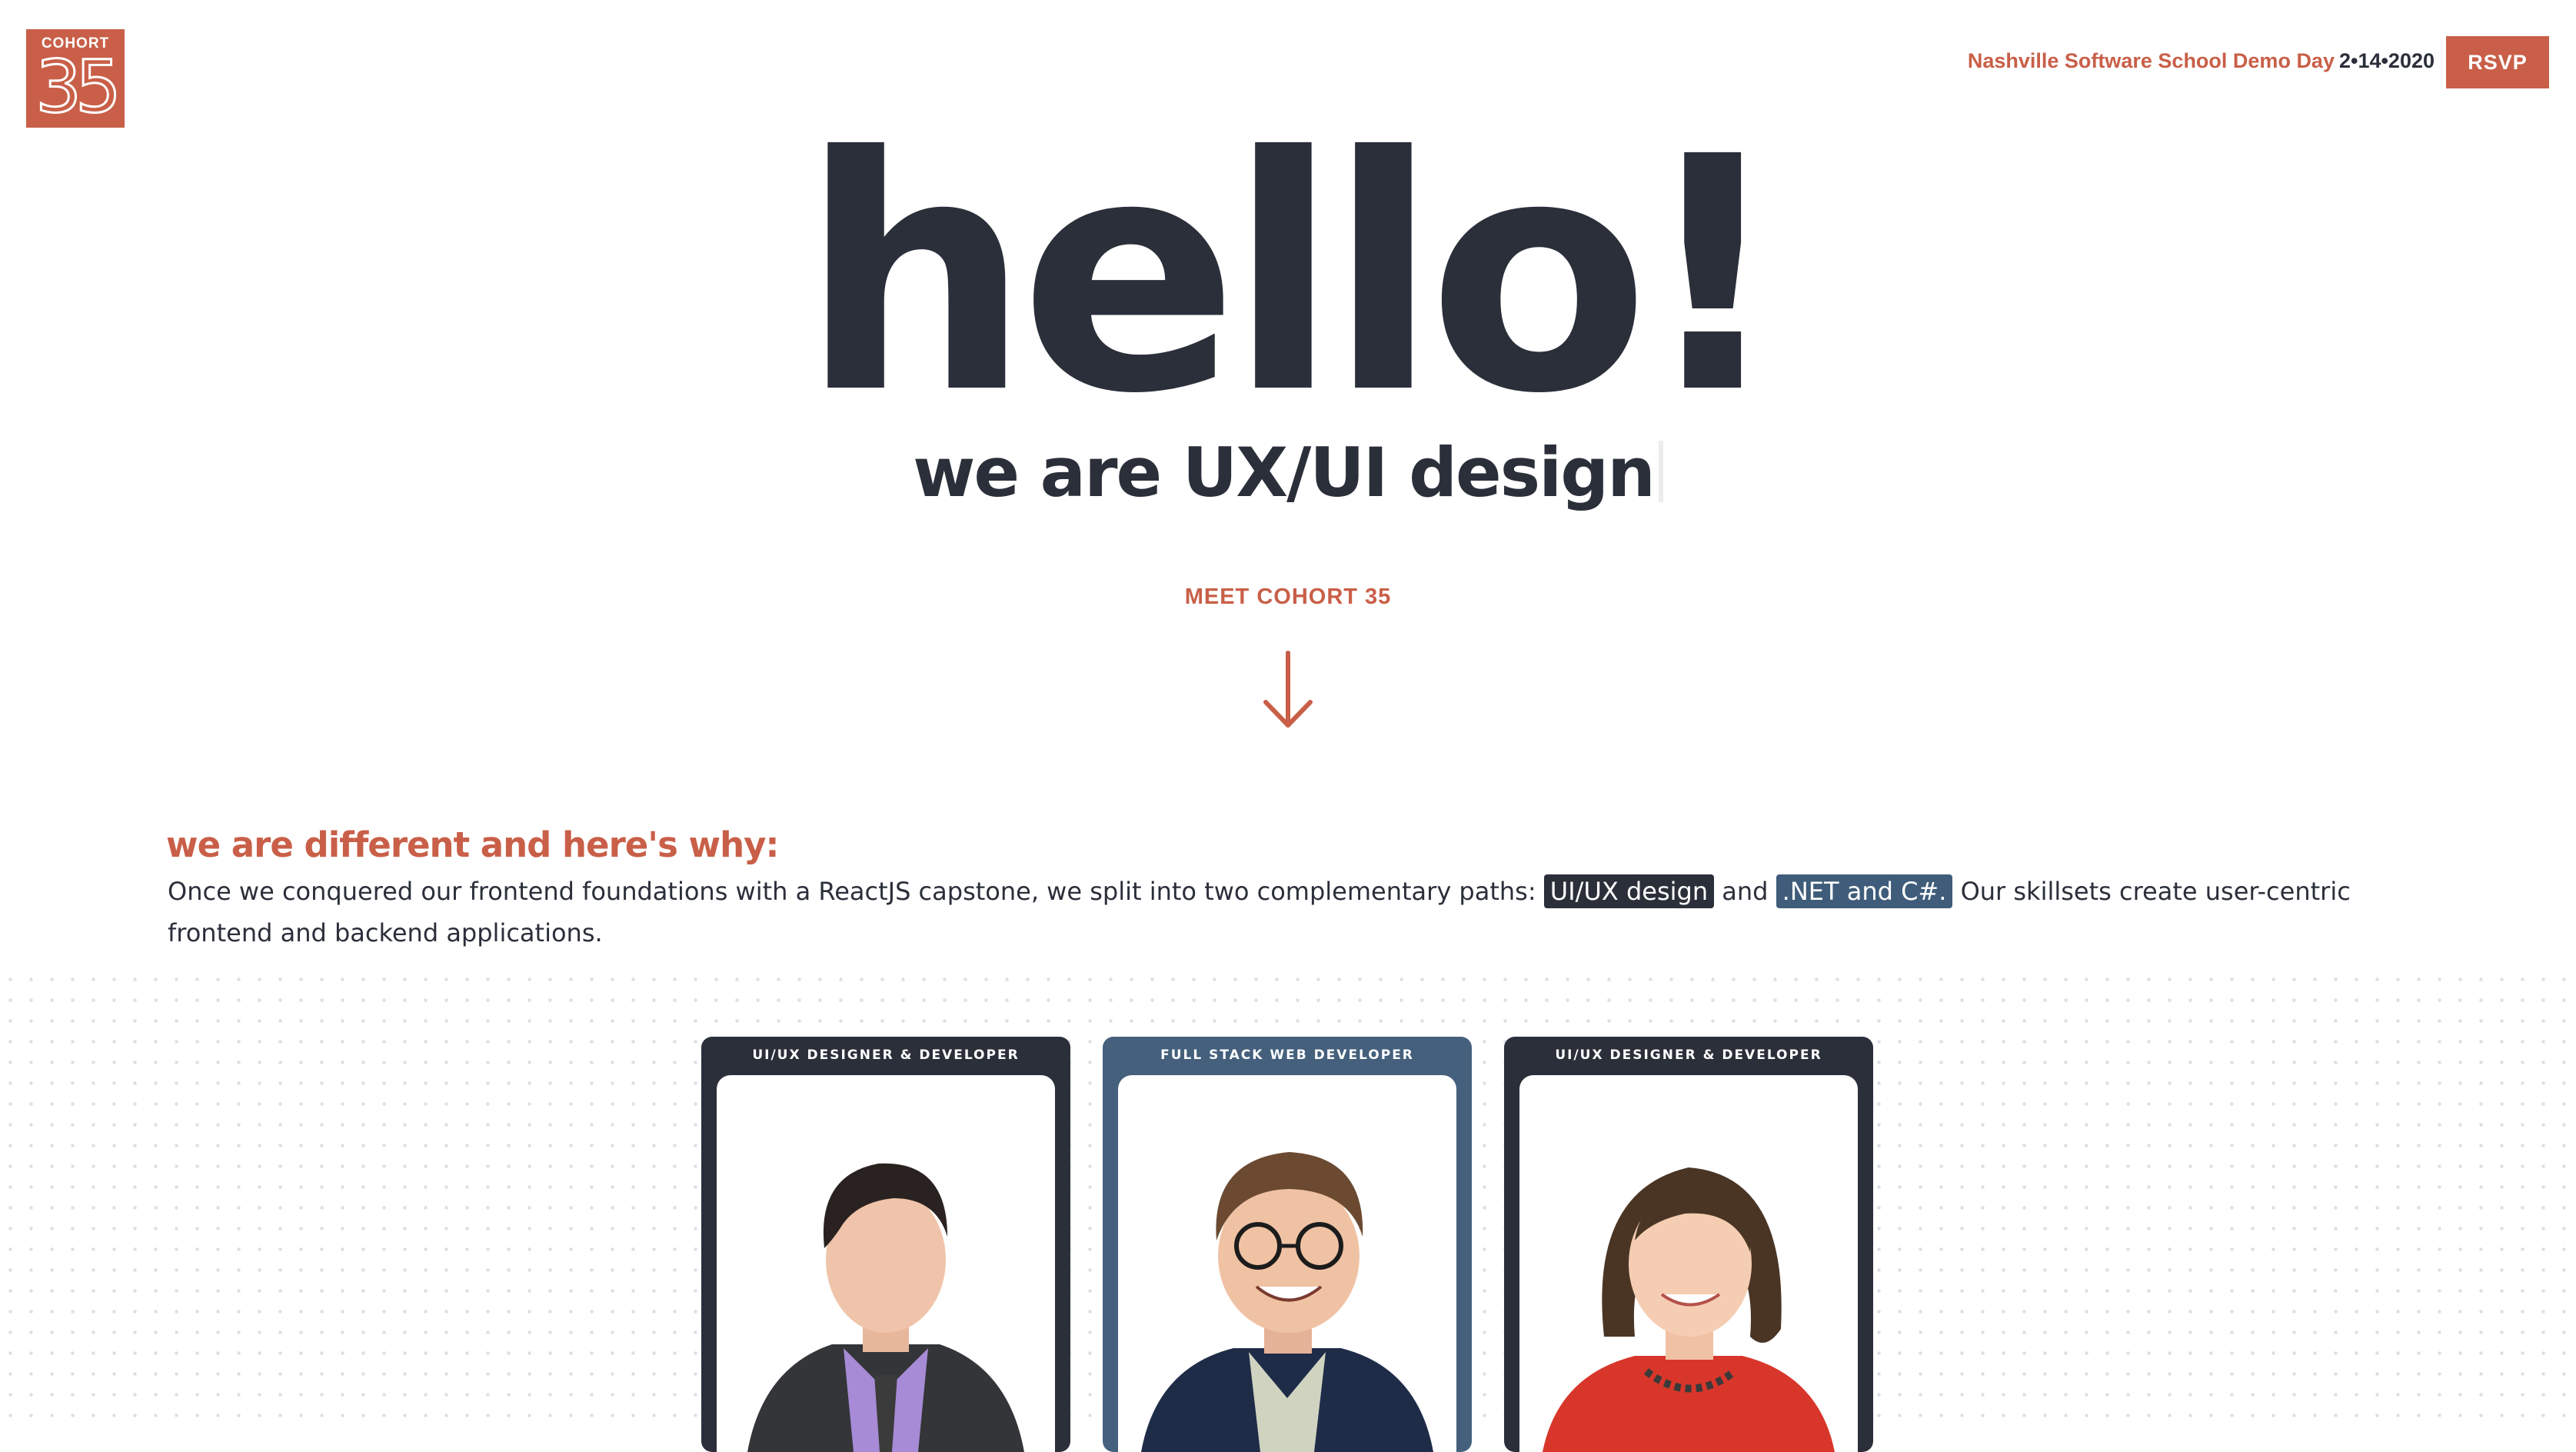 This screenshot has height=1452, width=2576. What do you see at coordinates (1629, 891) in the screenshot?
I see `tag-uiux: UI/UX design` at bounding box center [1629, 891].